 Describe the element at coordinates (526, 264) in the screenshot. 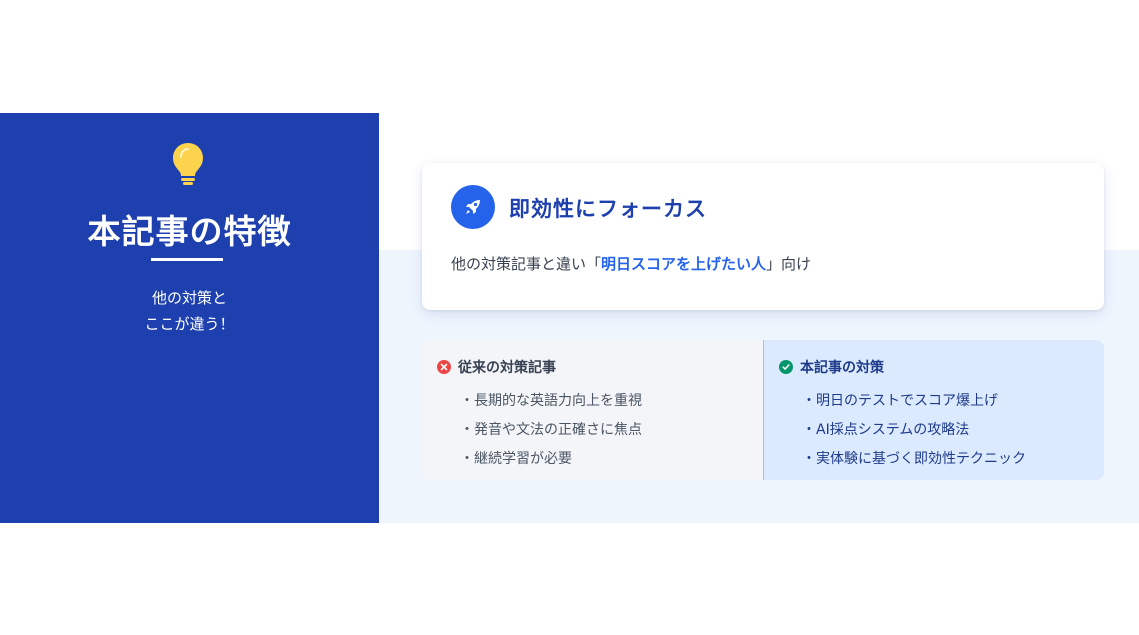

I see `desc-before: 他の対策記事と違い「` at that location.